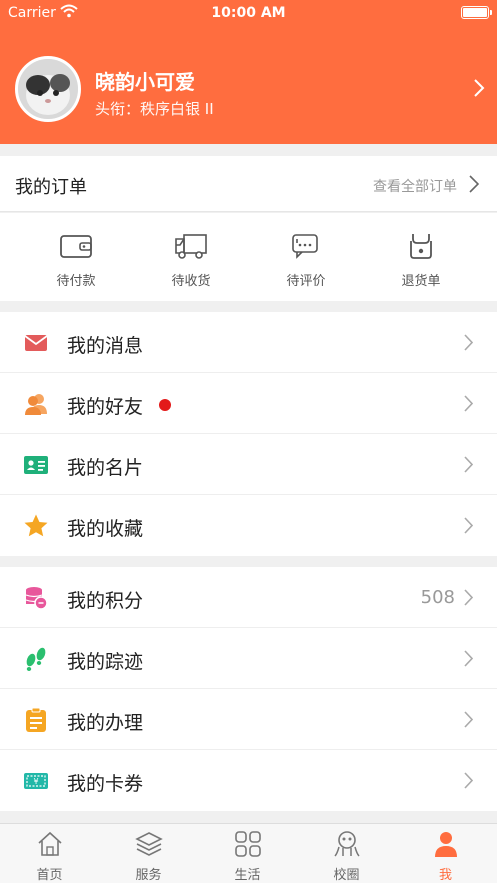  I want to click on menu-item-label: 我的办理, so click(105, 723).